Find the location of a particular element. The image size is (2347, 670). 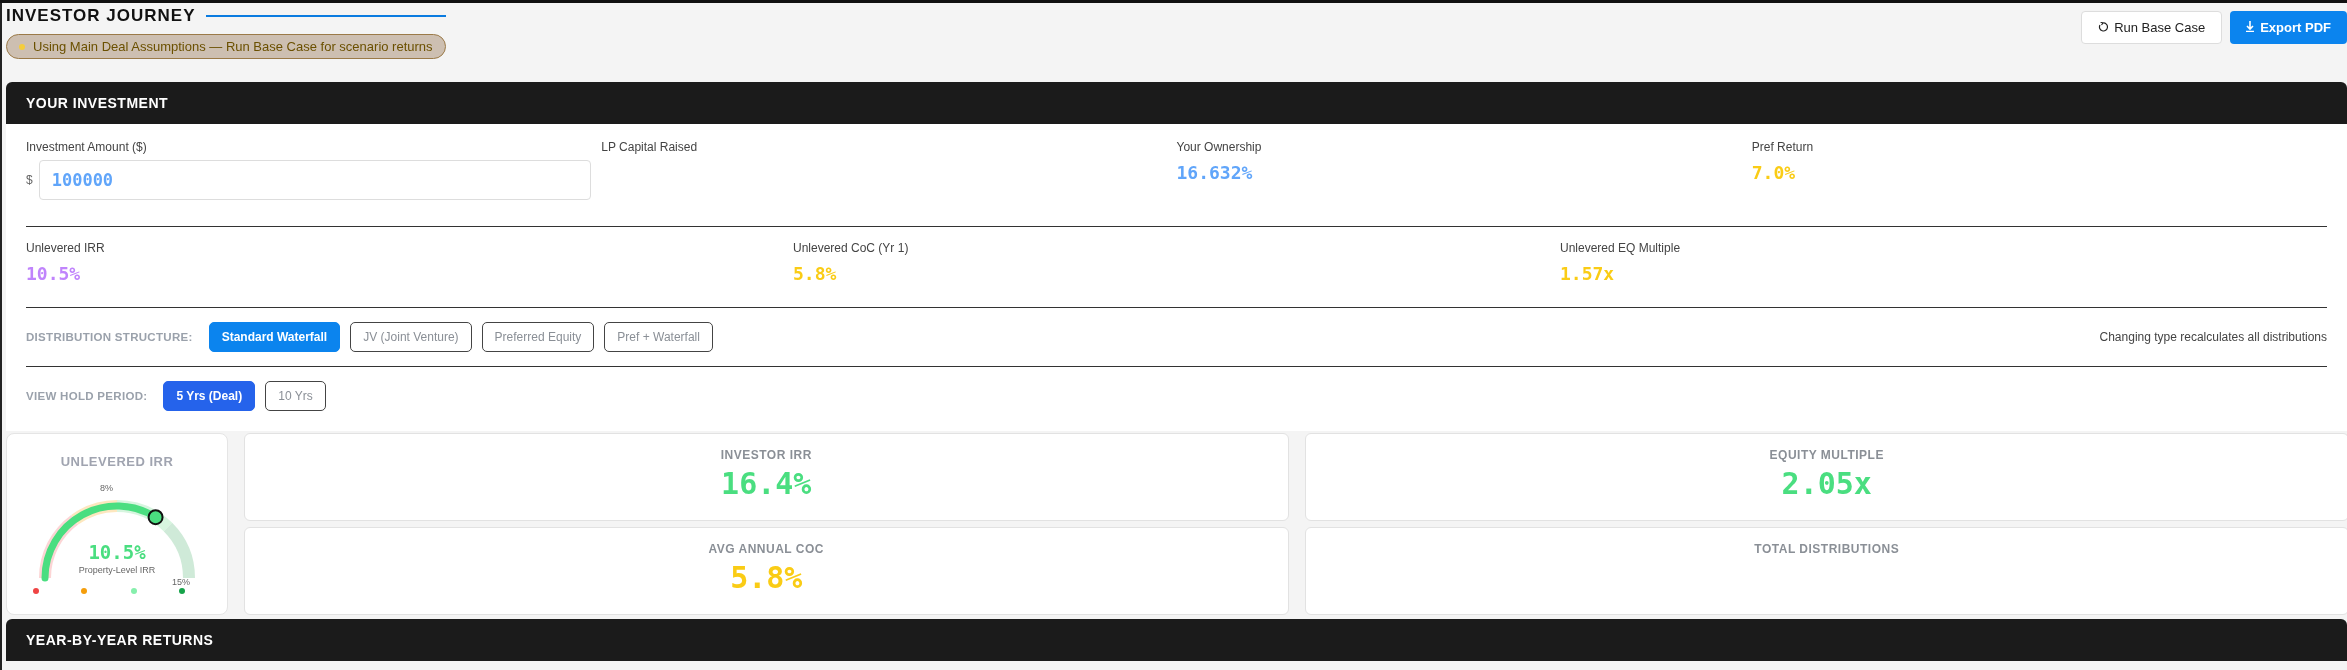

metric-value: 16.4% is located at coordinates (766, 483).